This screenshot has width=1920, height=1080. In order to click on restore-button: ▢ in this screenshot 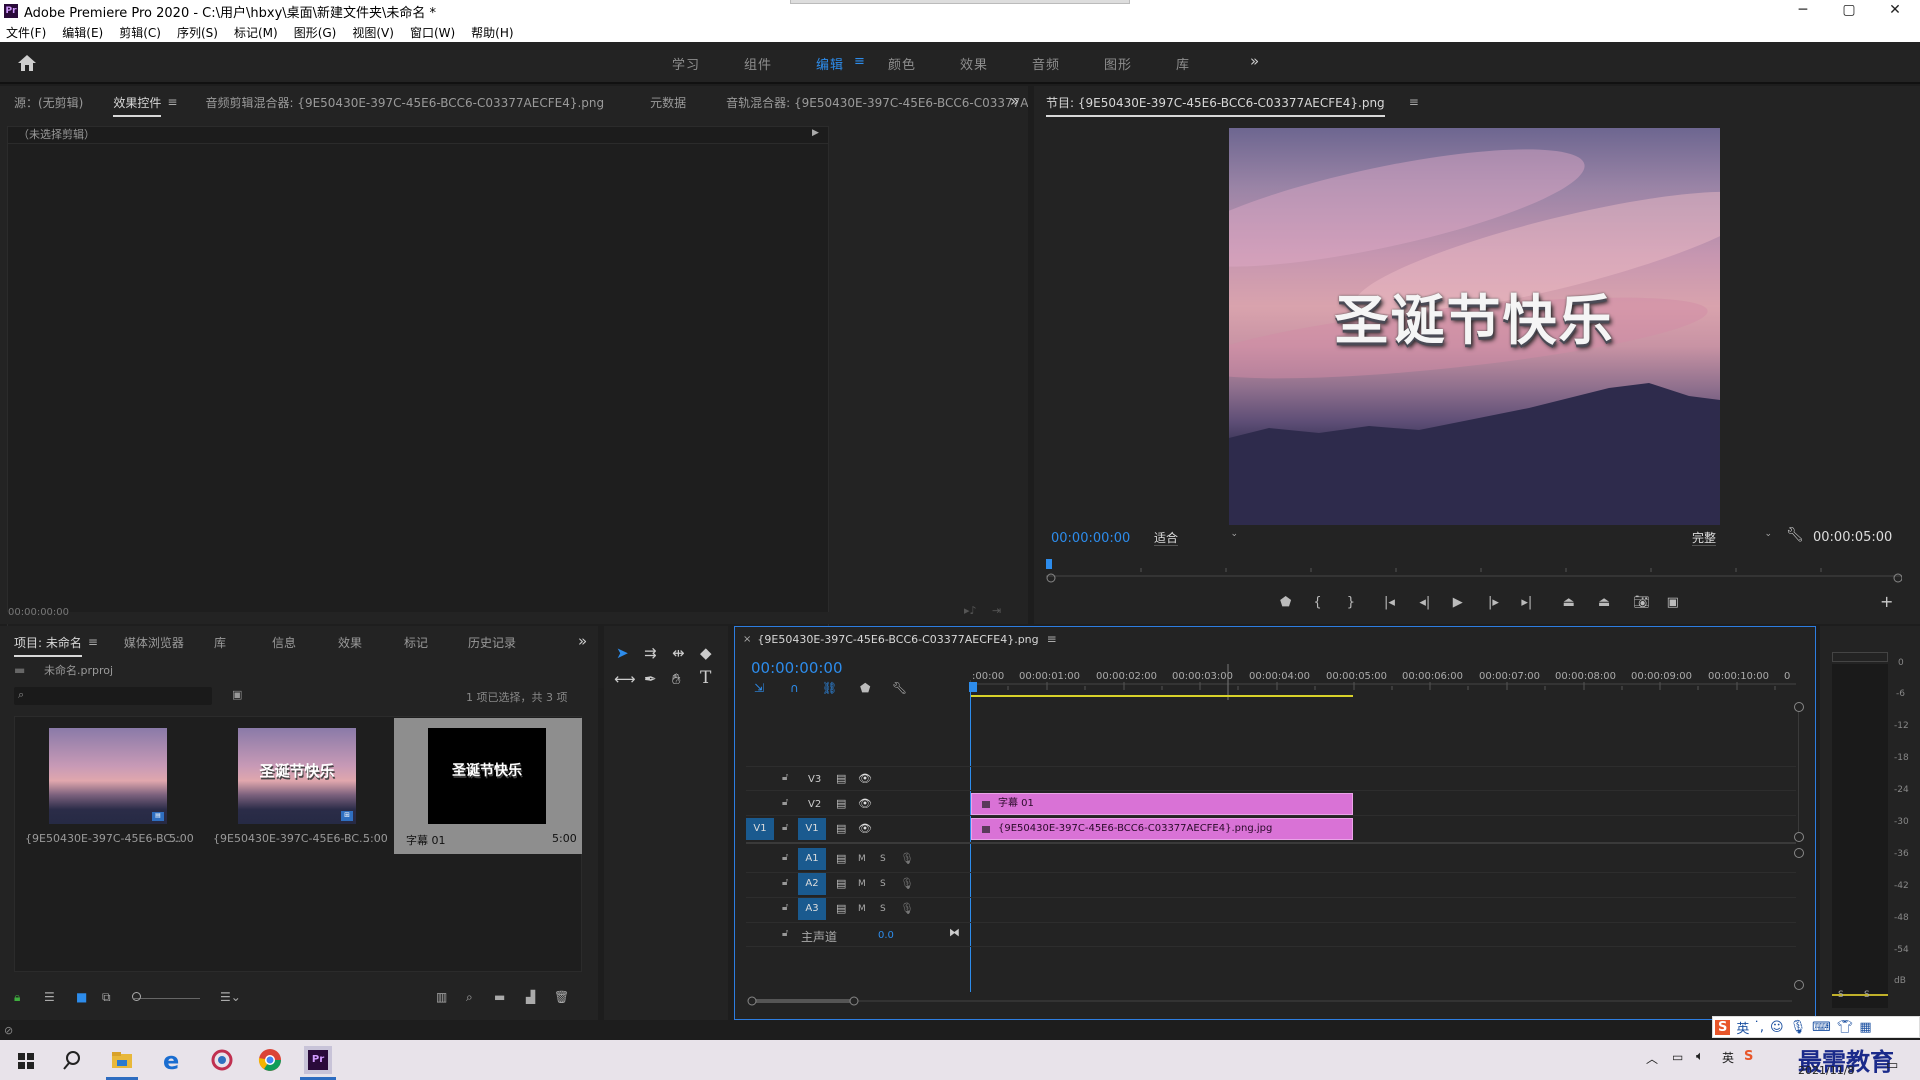, I will do `click(1849, 11)`.